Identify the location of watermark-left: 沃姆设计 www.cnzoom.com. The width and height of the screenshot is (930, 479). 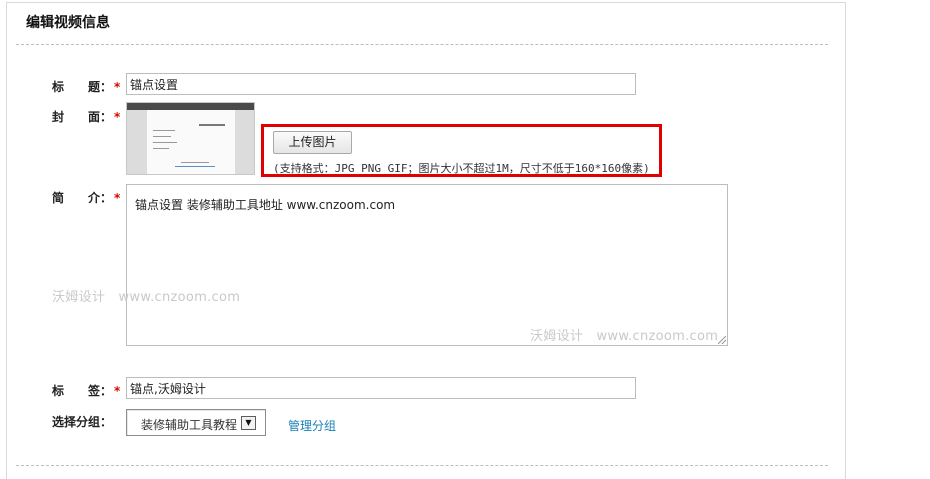
(146, 297).